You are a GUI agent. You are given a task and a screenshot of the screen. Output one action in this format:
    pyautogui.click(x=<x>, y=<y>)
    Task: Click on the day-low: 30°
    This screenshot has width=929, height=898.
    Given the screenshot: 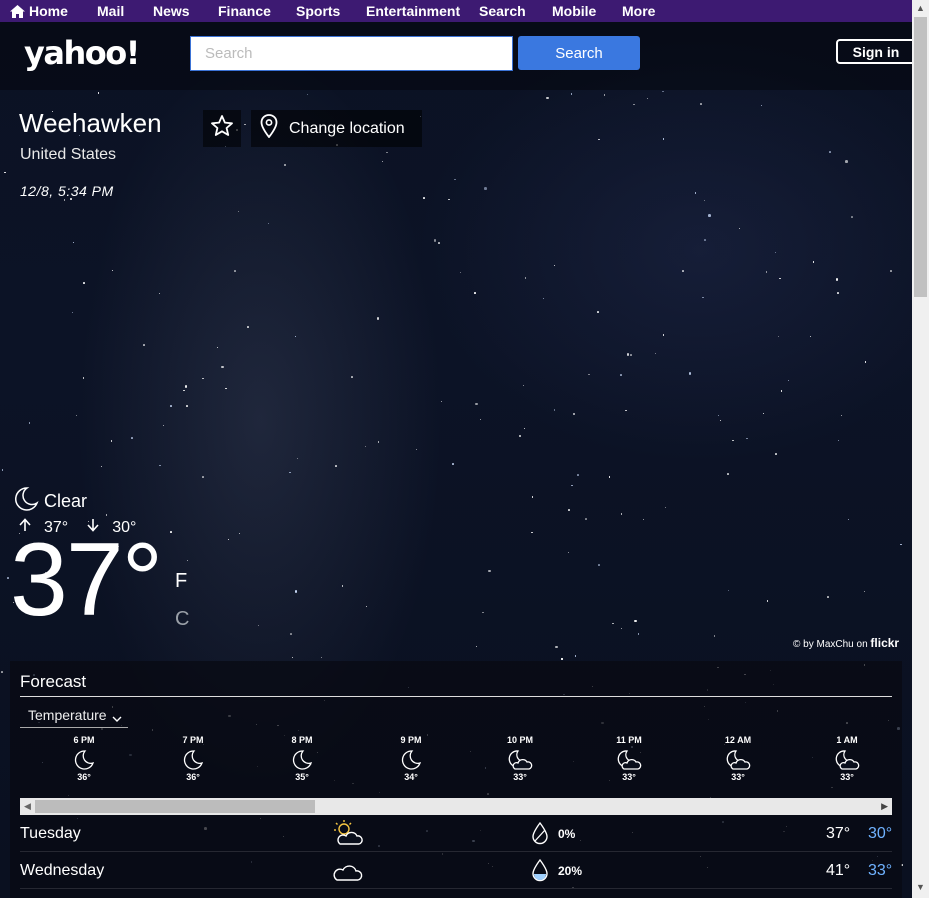 What is the action you would take?
    pyautogui.click(x=880, y=833)
    